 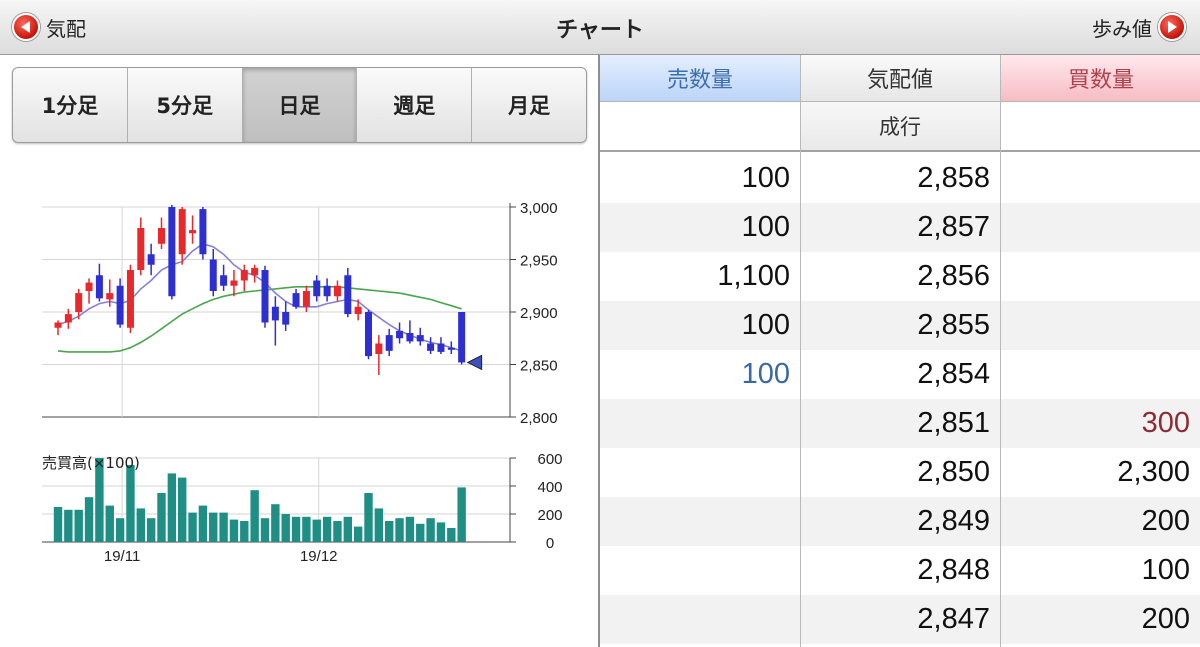 I want to click on volume-tick-label: 400, so click(x=549, y=487).